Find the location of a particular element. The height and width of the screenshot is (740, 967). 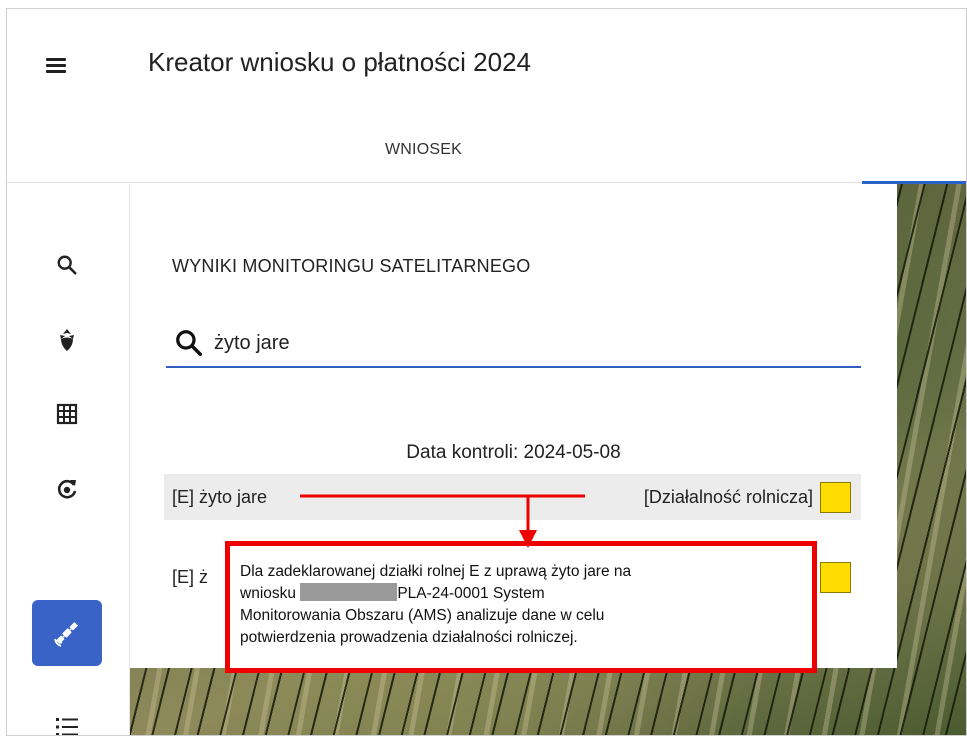

beet-icon is located at coordinates (67, 340).